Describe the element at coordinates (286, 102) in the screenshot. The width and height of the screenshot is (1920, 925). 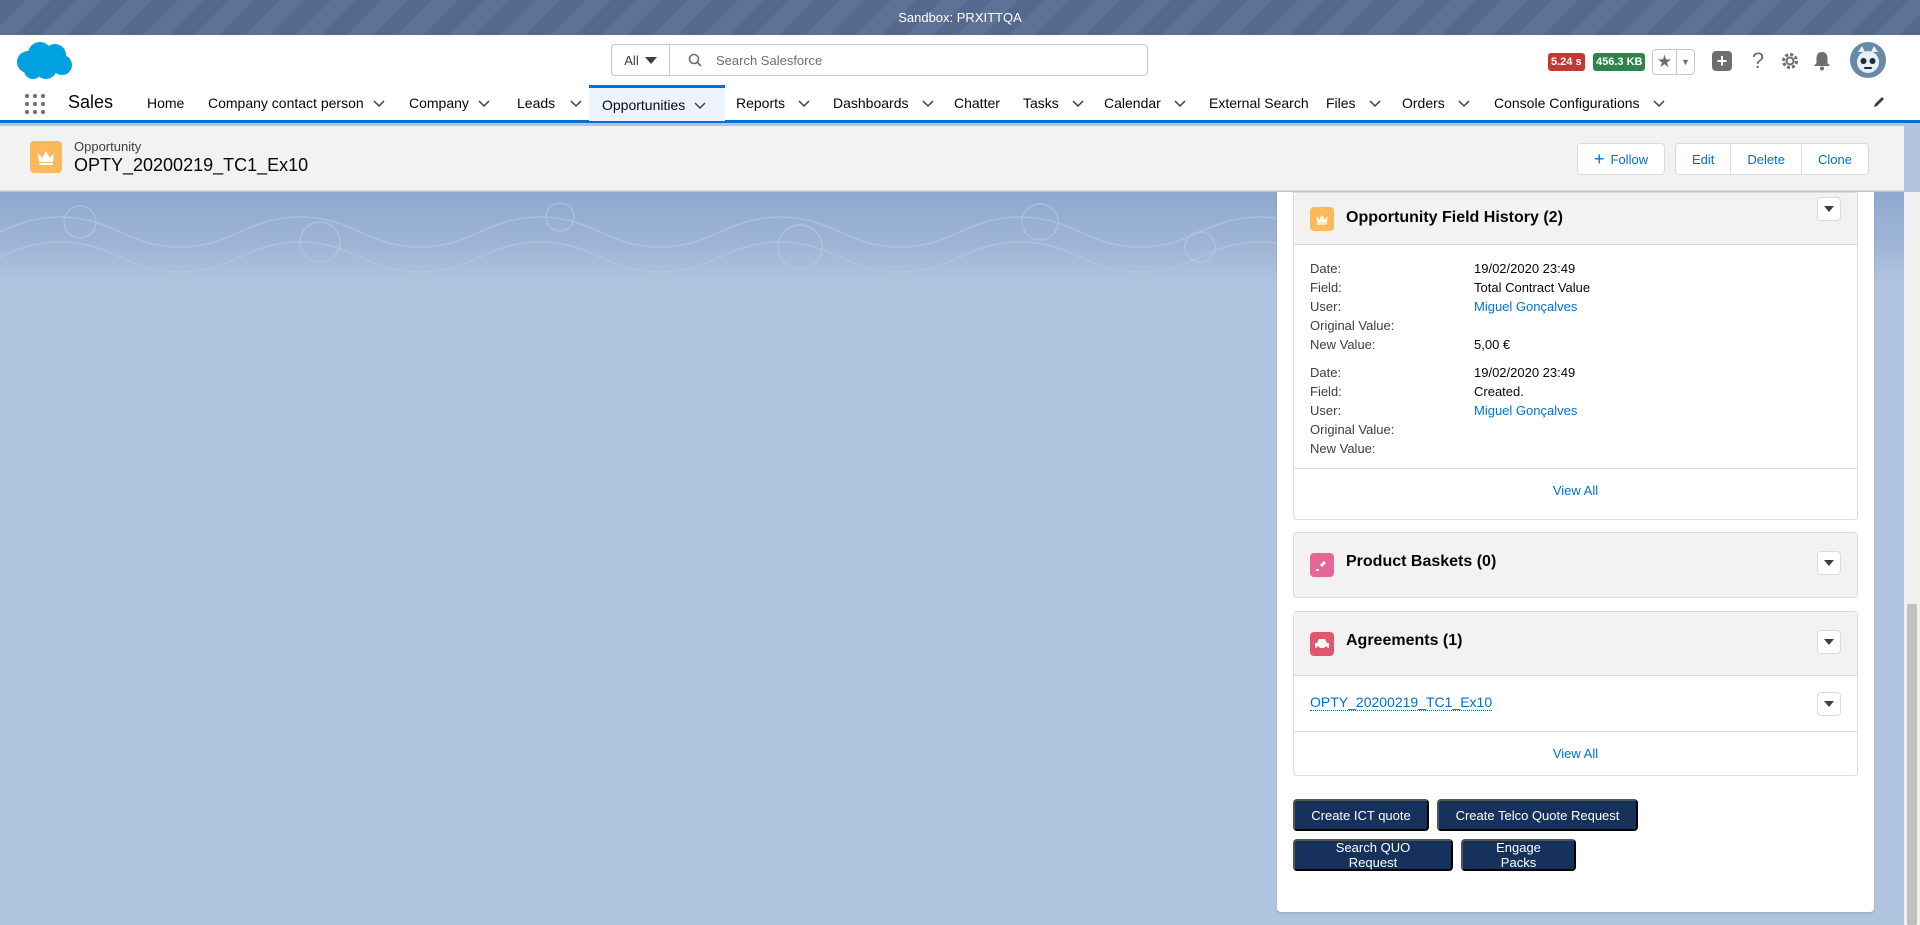
I see `nav-item-label: Company contact person` at that location.